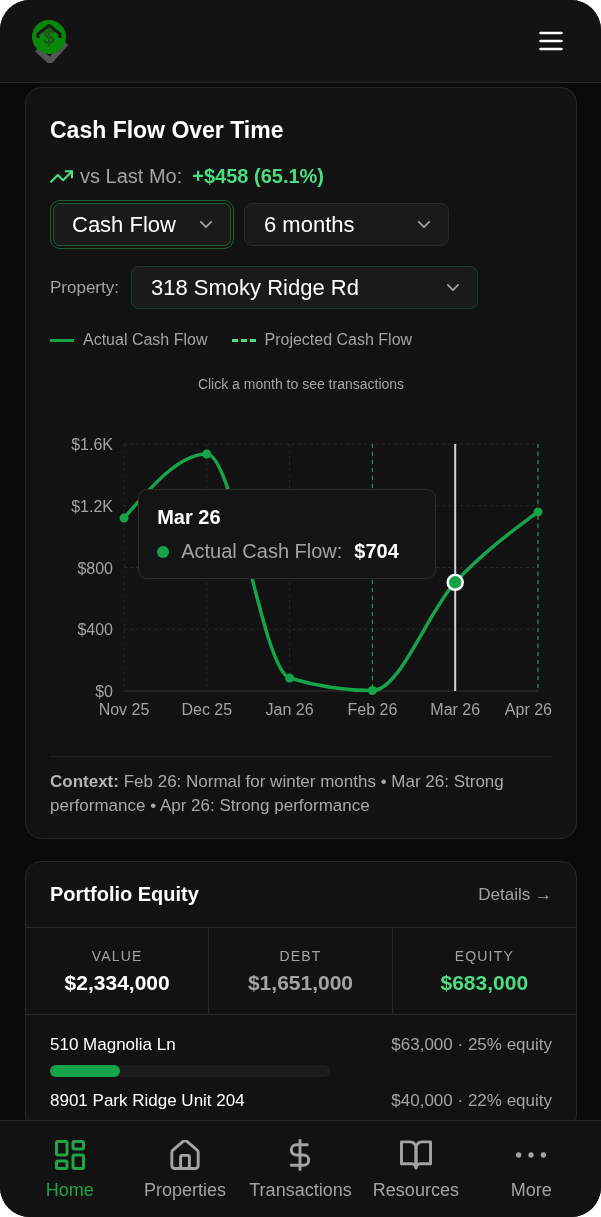 This screenshot has height=1217, width=601. I want to click on chart-hint: Click a month to see transactions, so click(301, 384).